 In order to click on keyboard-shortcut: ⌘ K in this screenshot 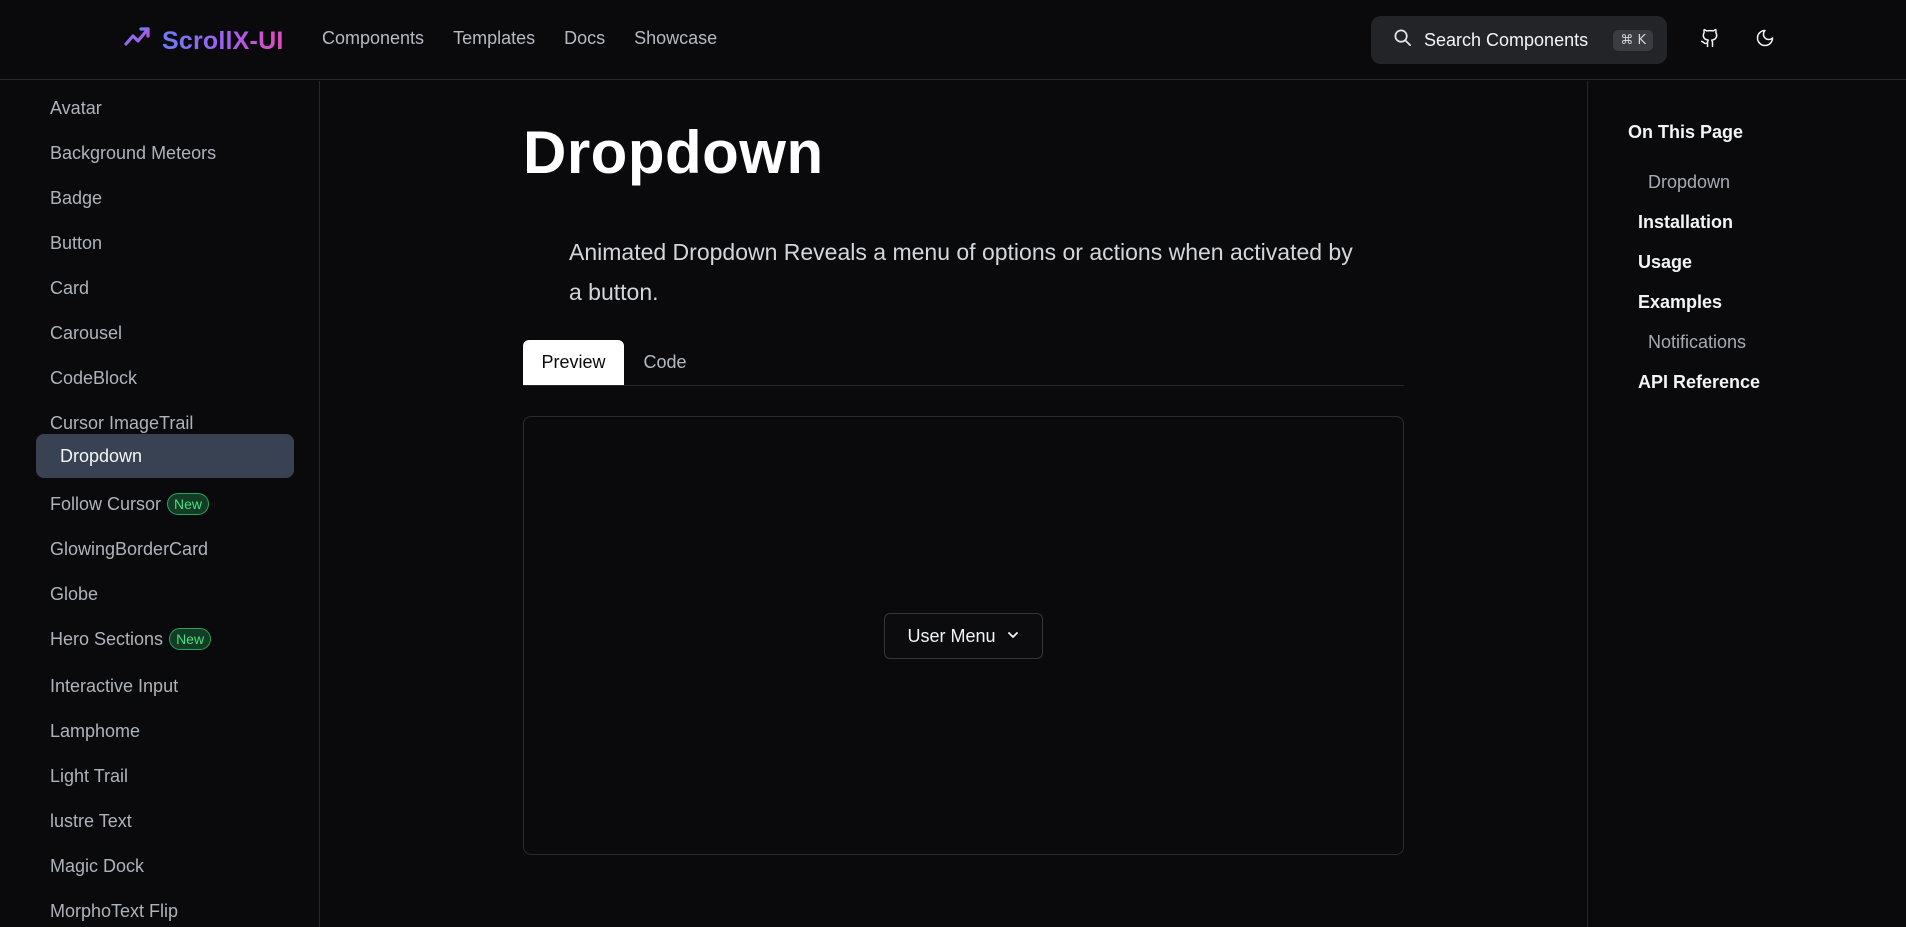, I will do `click(1633, 40)`.